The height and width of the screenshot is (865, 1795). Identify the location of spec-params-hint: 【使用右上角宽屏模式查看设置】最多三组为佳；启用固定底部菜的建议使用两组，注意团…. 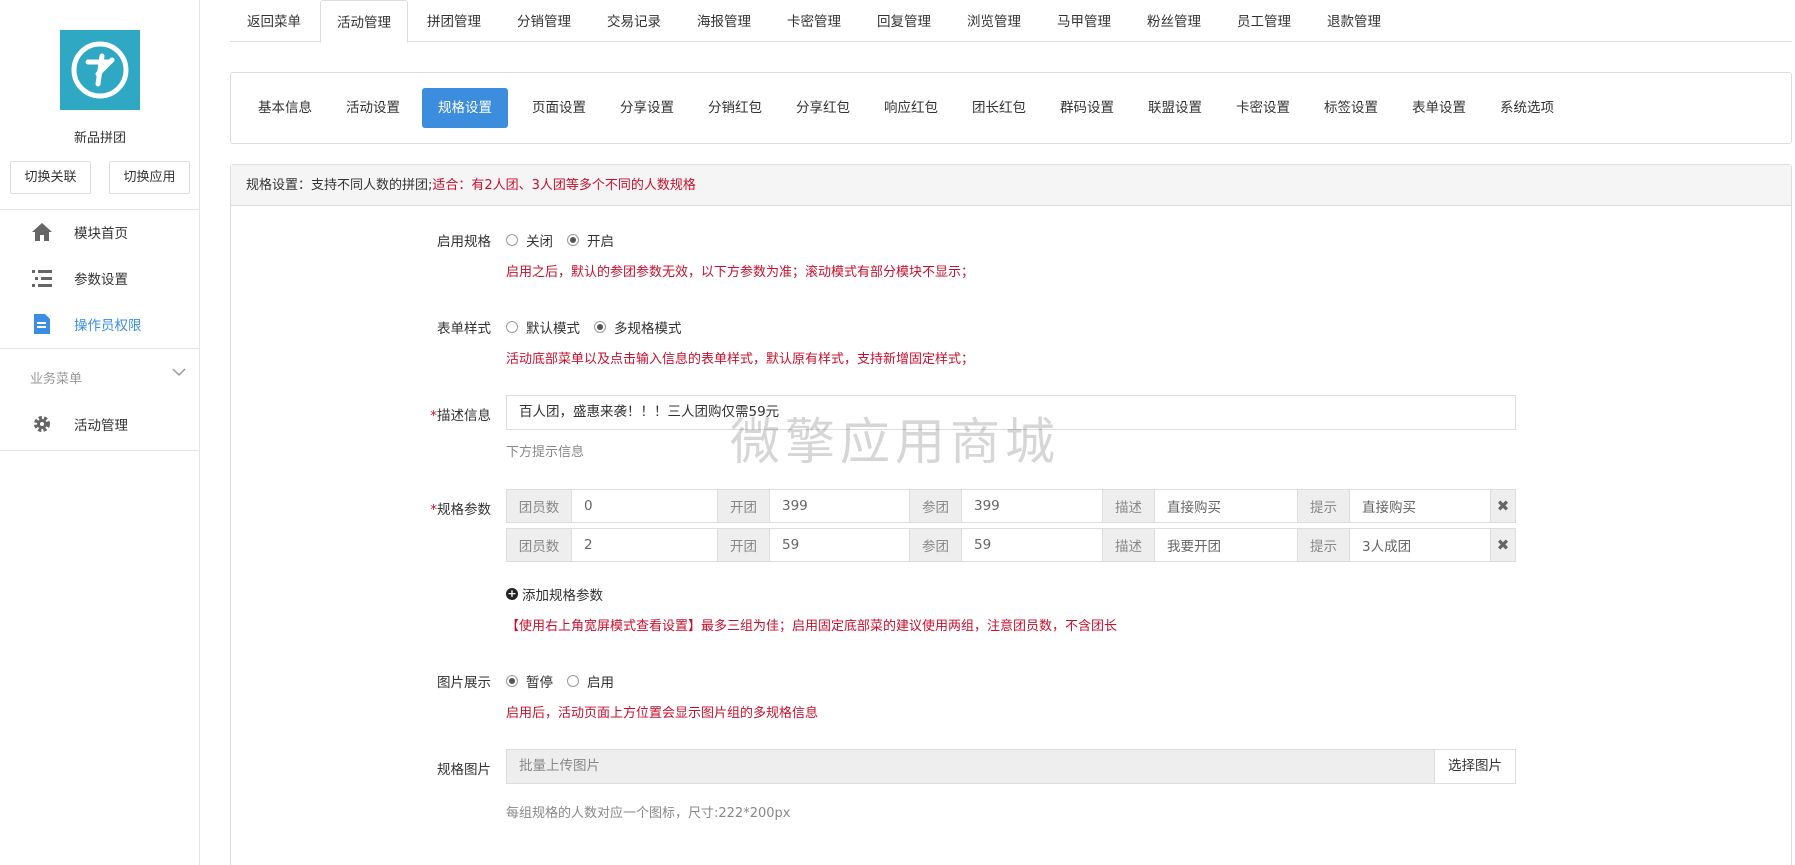
(812, 626).